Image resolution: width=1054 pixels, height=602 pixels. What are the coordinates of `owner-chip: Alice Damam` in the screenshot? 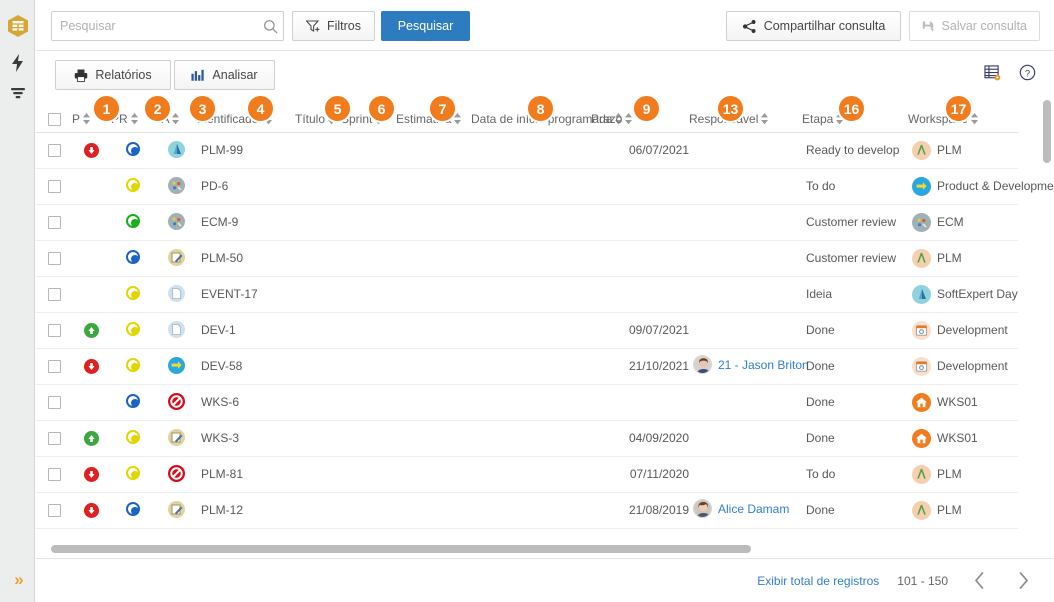 It's located at (741, 508).